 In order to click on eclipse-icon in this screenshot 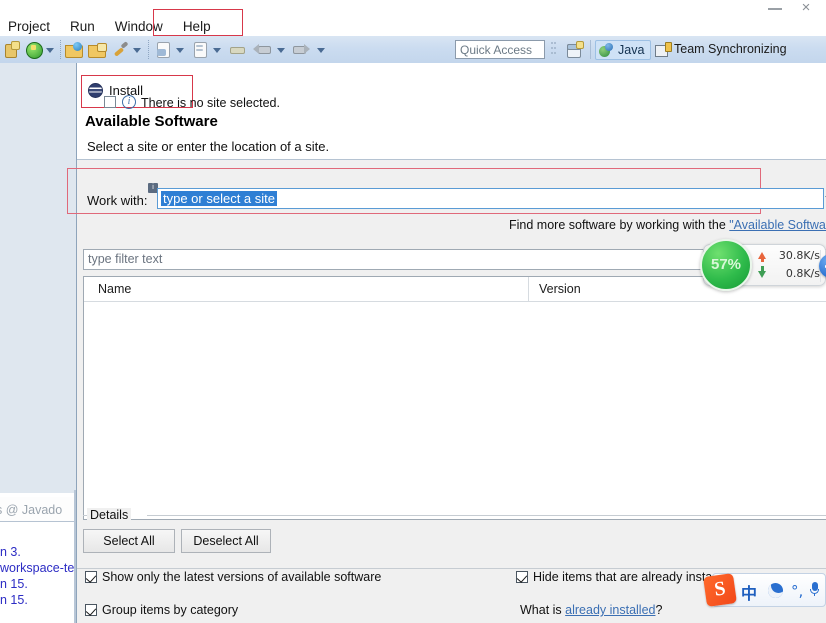, I will do `click(95, 90)`.